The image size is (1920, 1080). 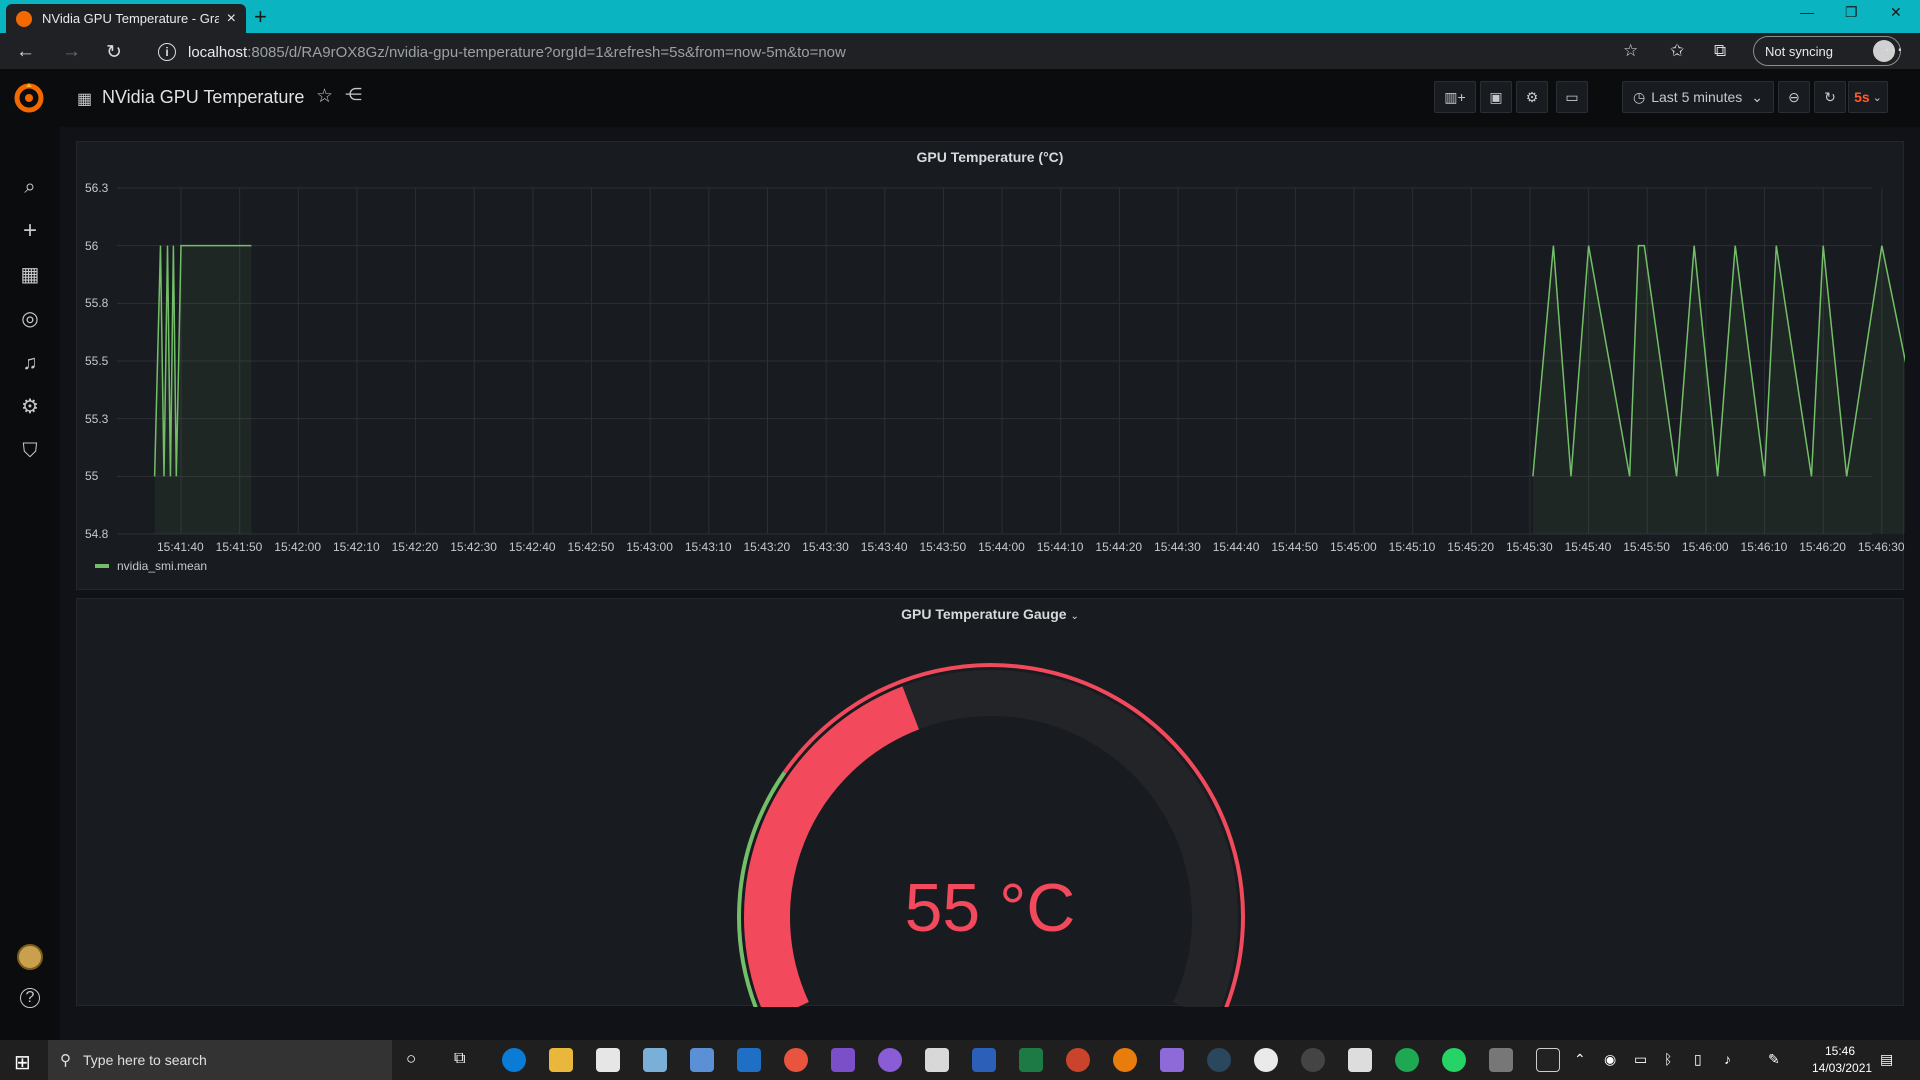 I want to click on pen-tray-icon: ✎, so click(x=1774, y=1059).